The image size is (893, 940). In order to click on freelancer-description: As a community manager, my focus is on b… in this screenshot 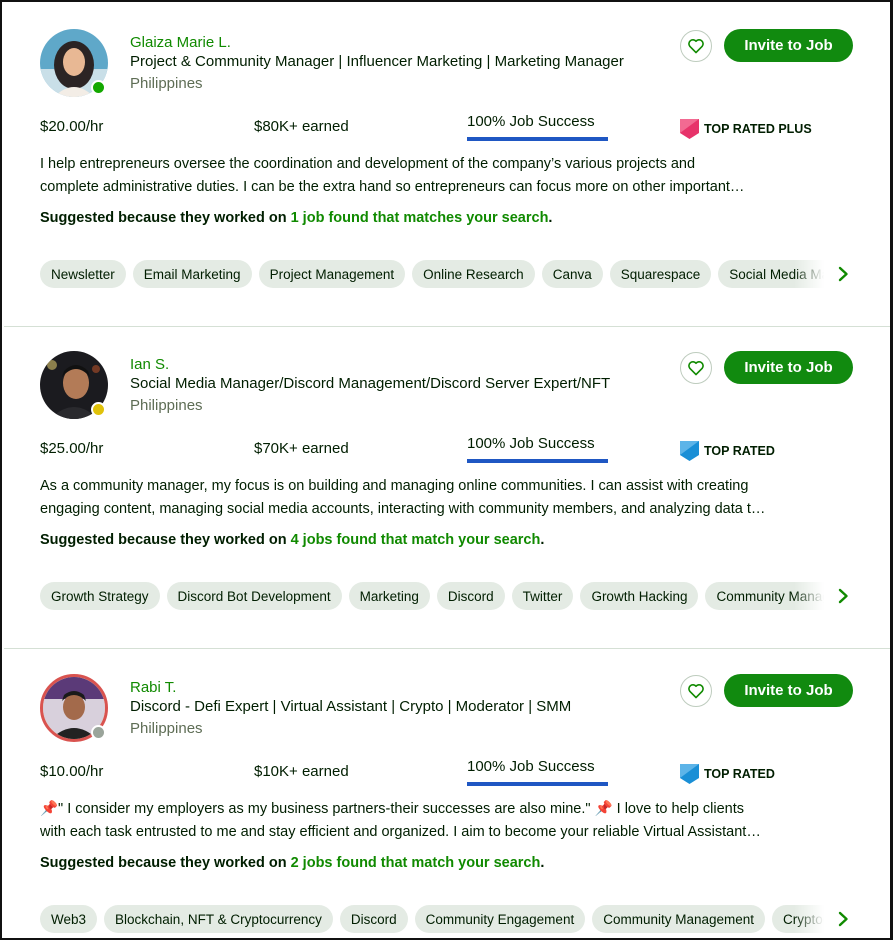, I will do `click(446, 498)`.